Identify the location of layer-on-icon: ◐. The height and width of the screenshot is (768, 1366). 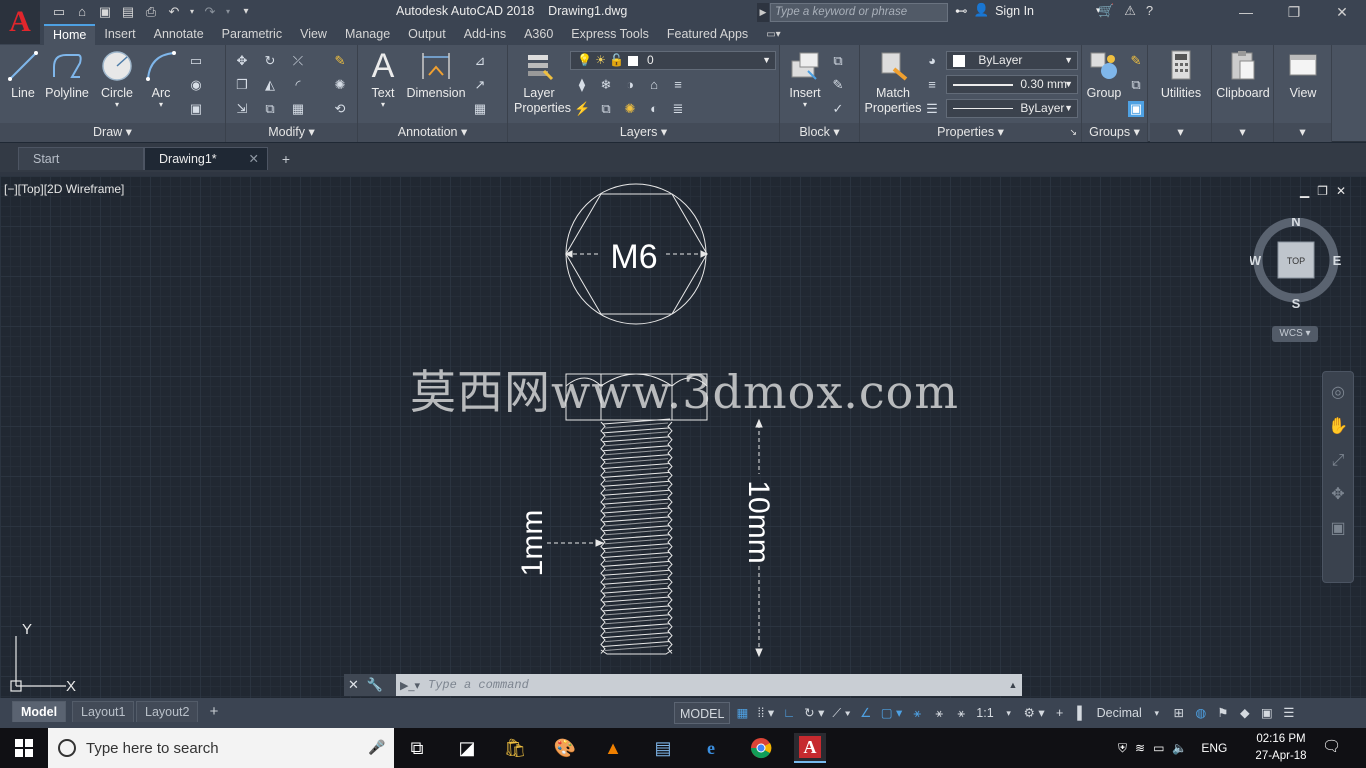
(654, 109).